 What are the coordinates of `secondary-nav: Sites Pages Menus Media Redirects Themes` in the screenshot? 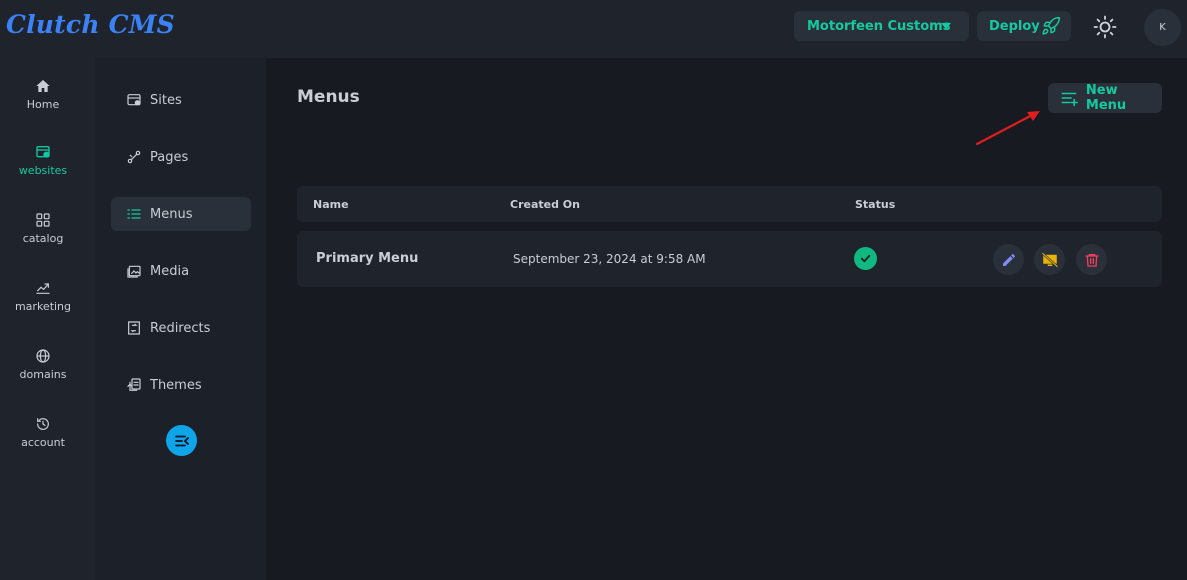 It's located at (180, 319).